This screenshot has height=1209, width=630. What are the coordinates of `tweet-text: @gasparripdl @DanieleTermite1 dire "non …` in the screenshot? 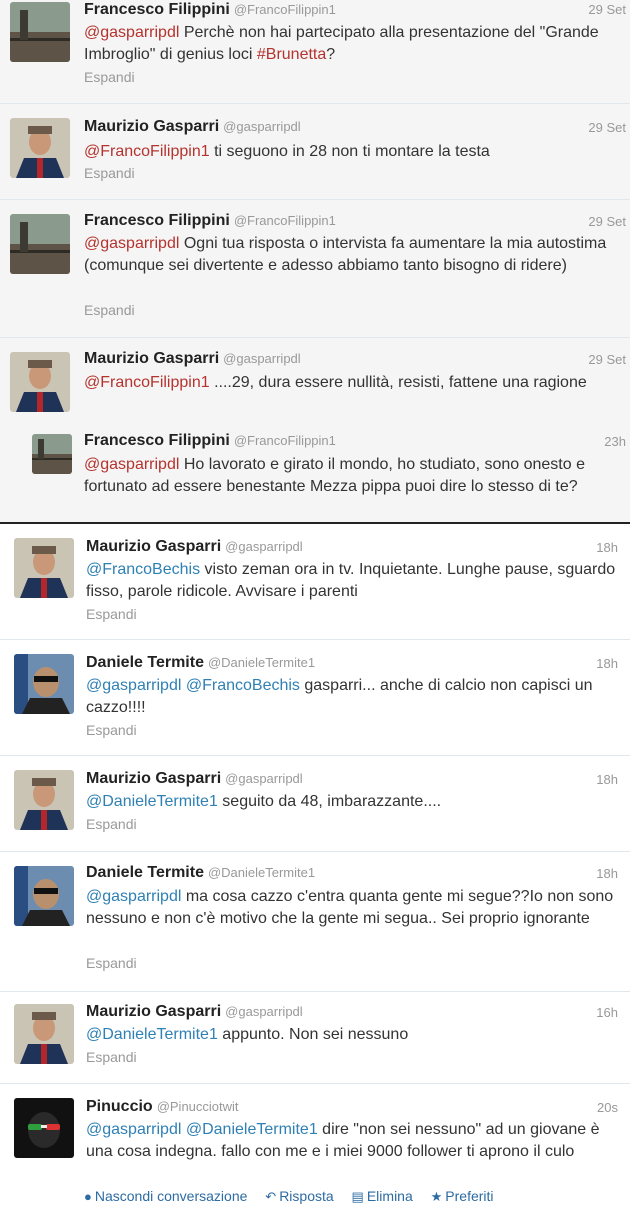 It's located at (346, 1141).